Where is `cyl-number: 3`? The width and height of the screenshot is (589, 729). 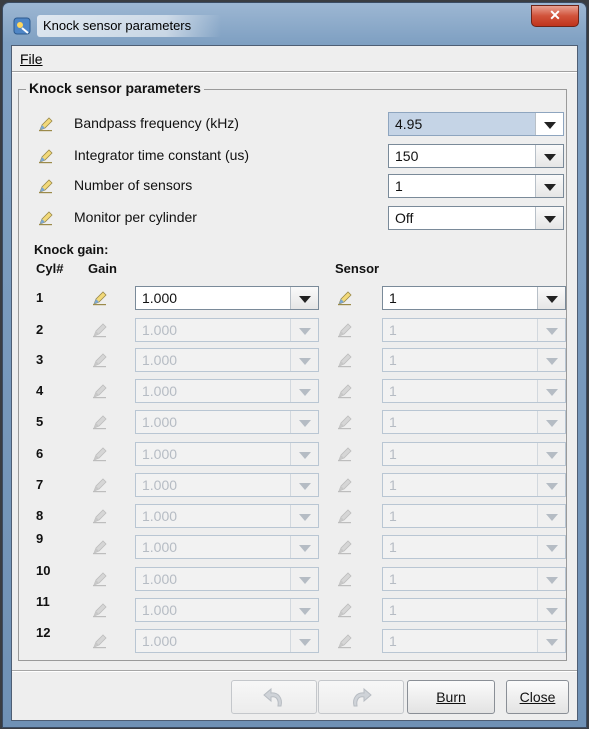 cyl-number: 3 is located at coordinates (40, 359).